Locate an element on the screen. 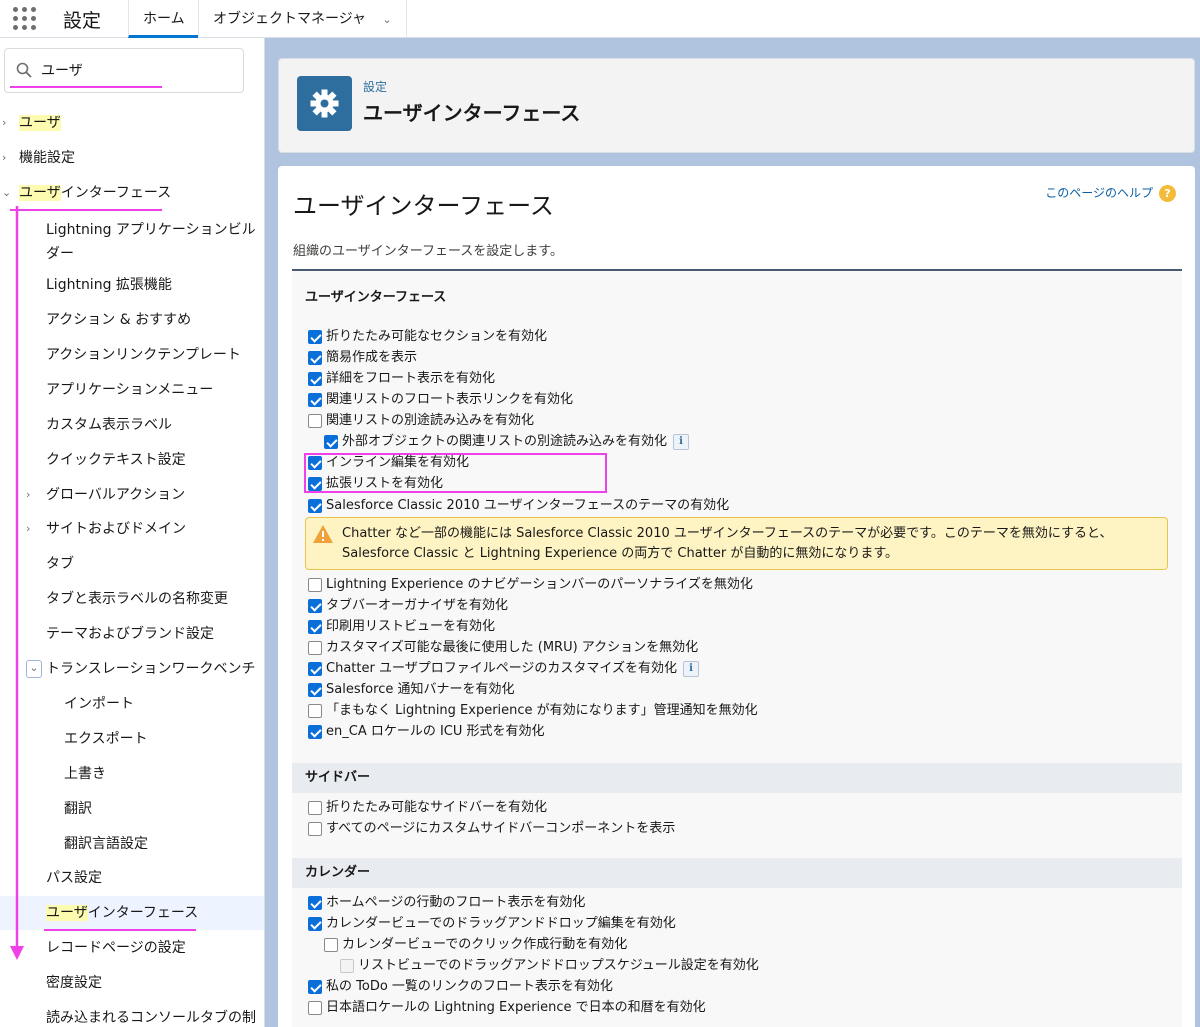  sidebar-item: 上書き is located at coordinates (132, 774).